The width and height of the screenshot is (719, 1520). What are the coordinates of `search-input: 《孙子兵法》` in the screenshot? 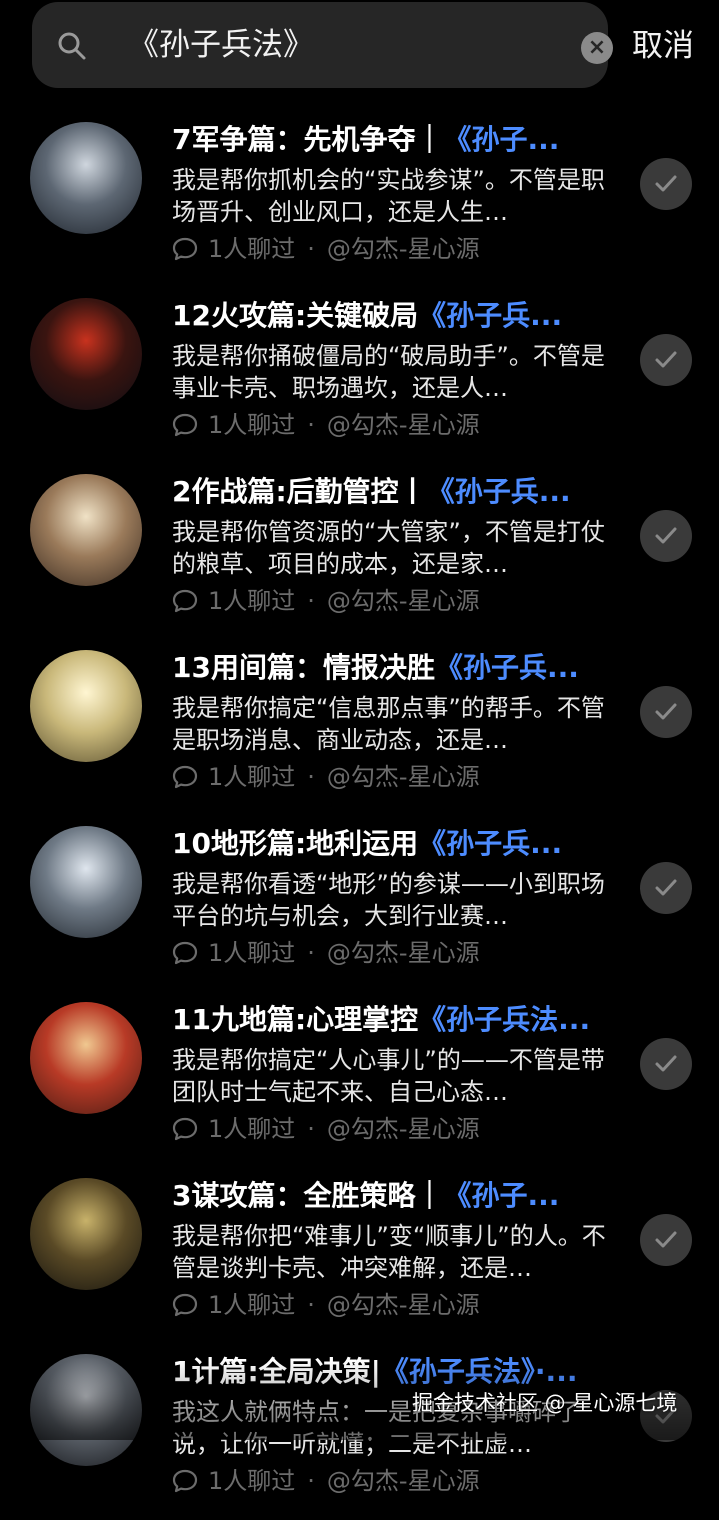 It's located at (221, 45).